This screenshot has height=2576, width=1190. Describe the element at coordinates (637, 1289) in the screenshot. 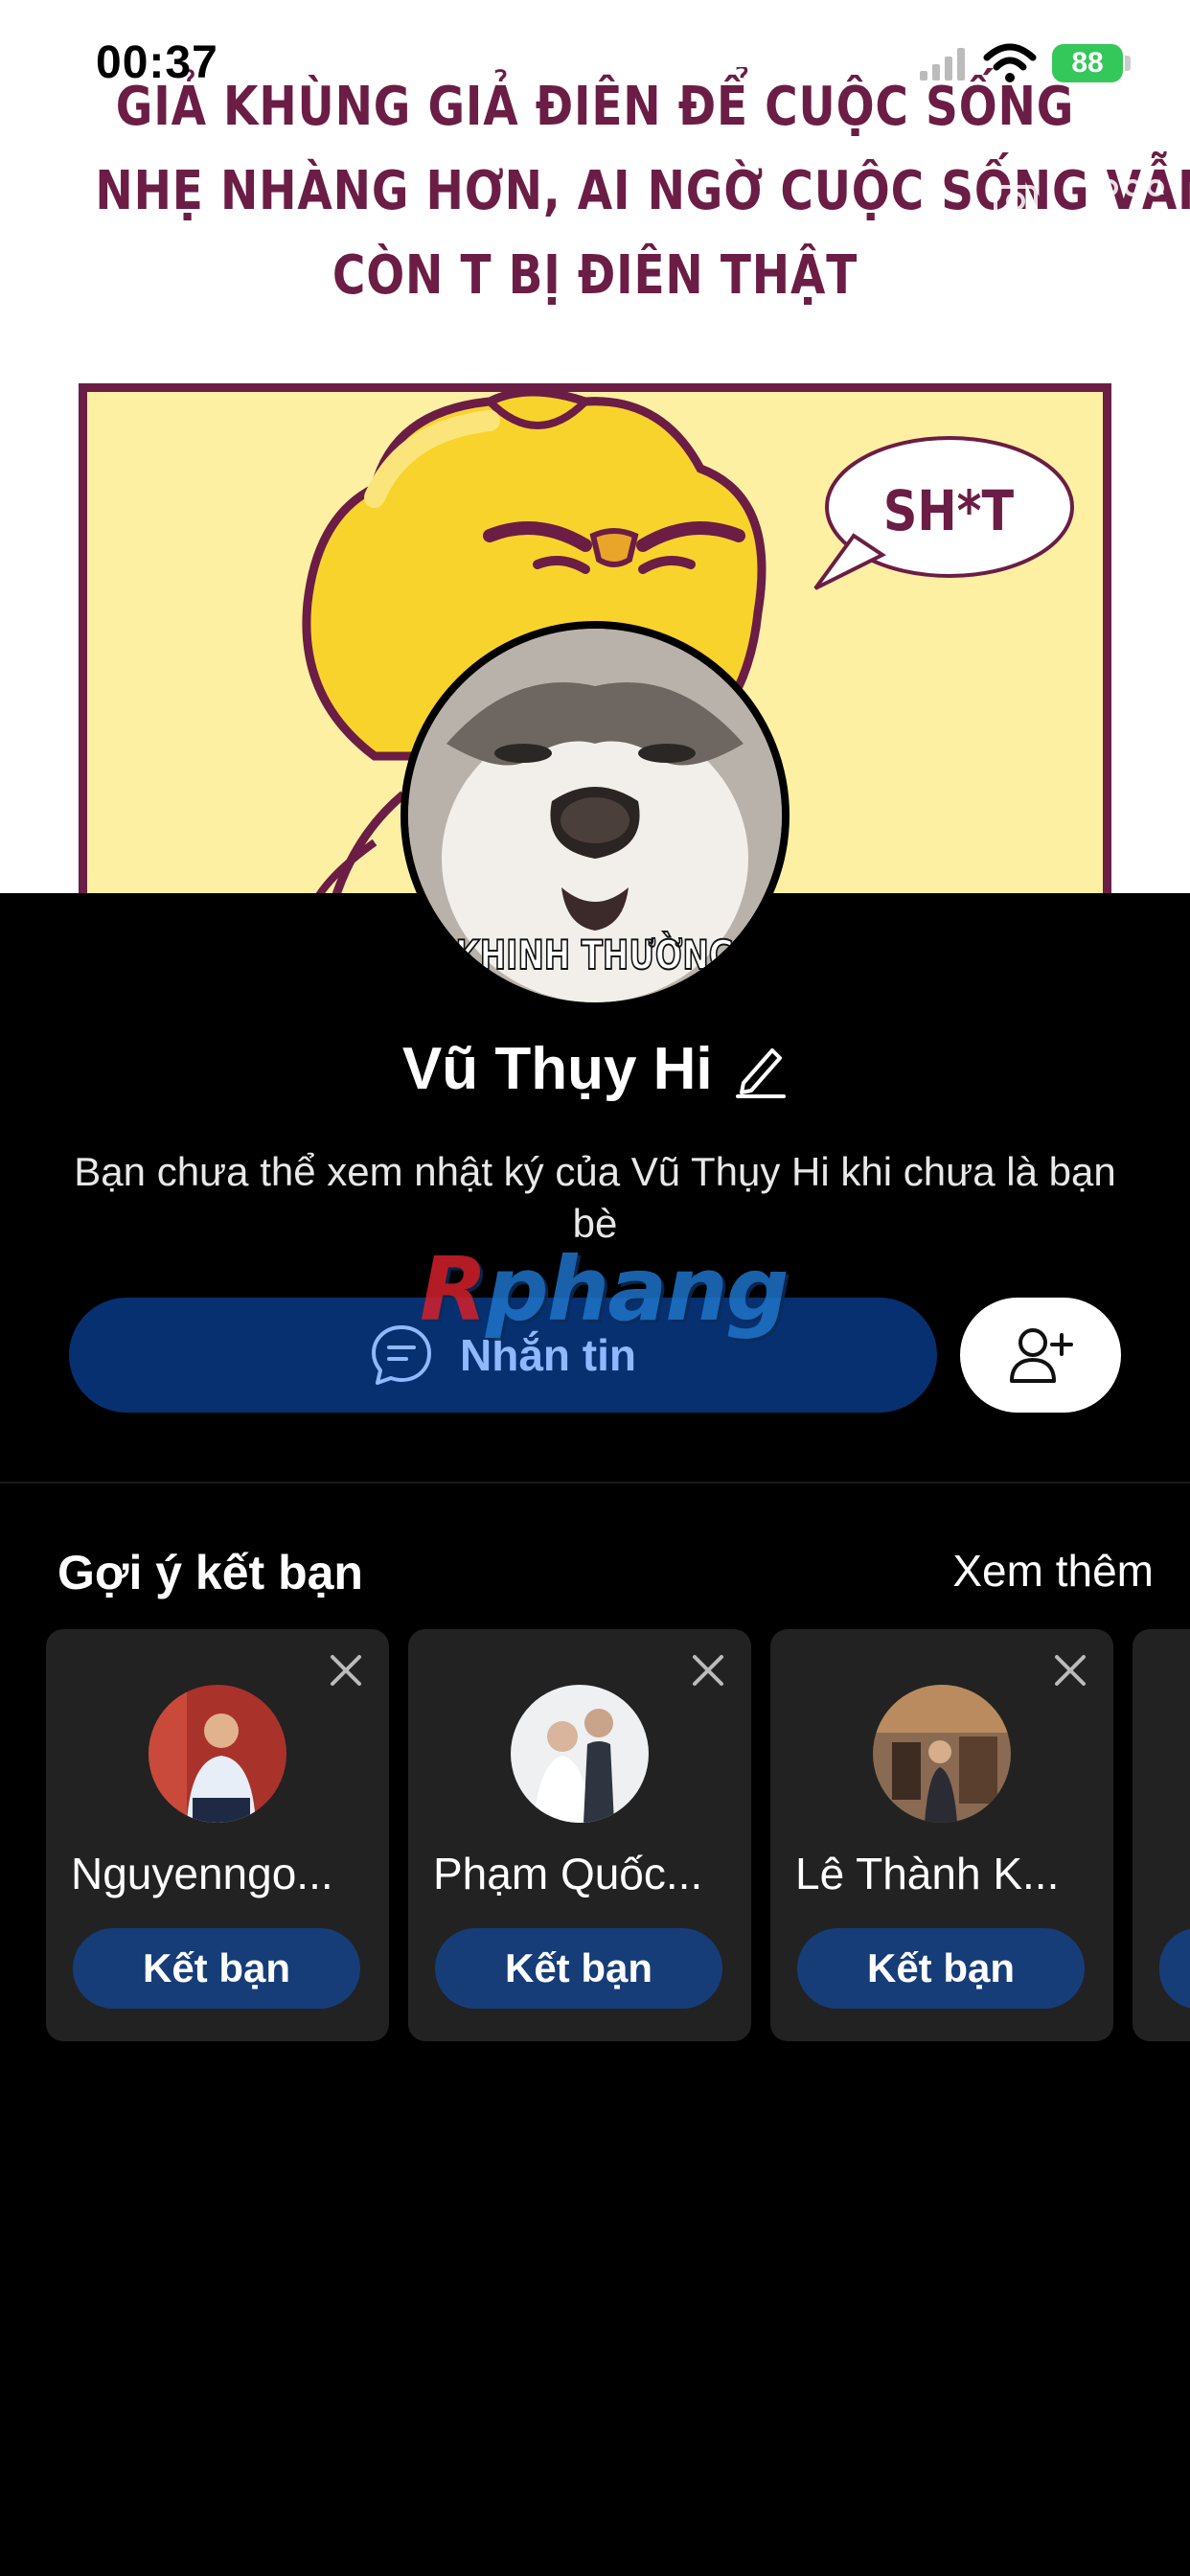

I see `watermark-text: phang` at that location.